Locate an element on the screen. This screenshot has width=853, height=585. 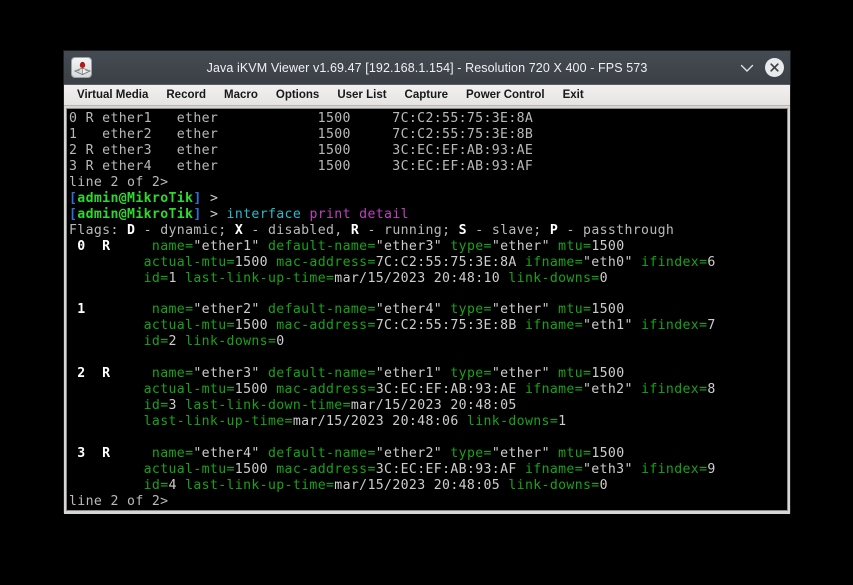
menu-item-record: Record is located at coordinates (186, 95).